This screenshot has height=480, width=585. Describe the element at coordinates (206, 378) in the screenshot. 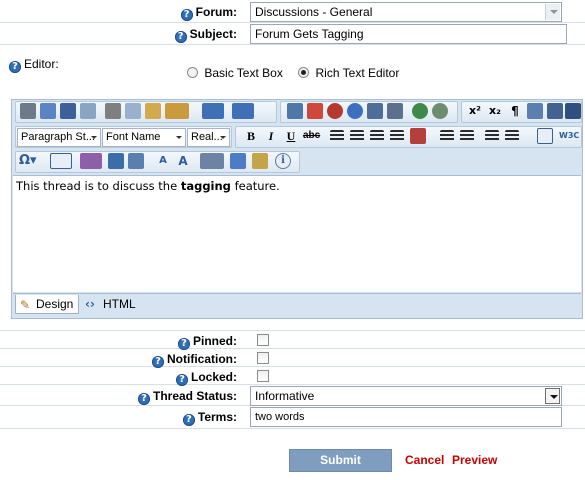

I see `locked-label-wrap: ? Locked:` at that location.